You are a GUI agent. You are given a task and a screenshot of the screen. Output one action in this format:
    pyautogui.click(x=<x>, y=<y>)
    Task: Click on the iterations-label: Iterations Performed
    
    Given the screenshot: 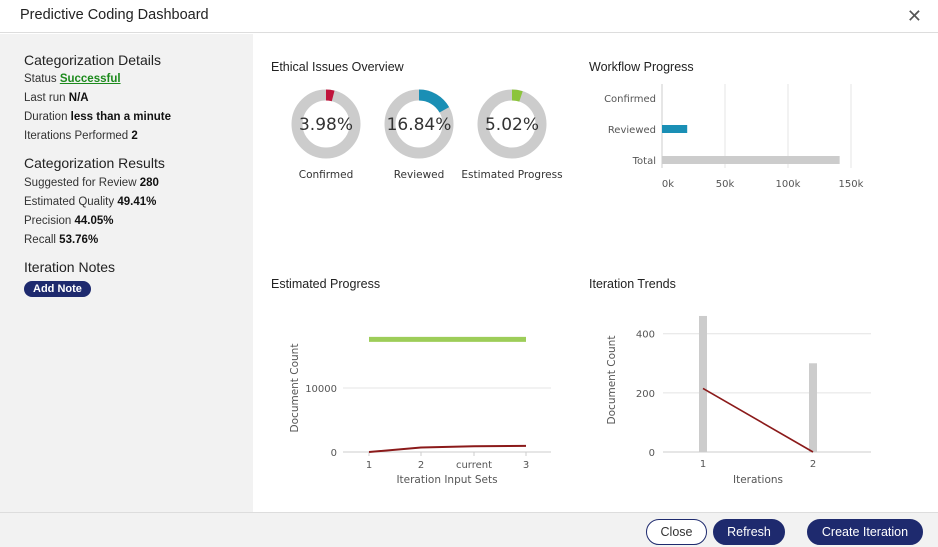 What is the action you would take?
    pyautogui.click(x=76, y=136)
    